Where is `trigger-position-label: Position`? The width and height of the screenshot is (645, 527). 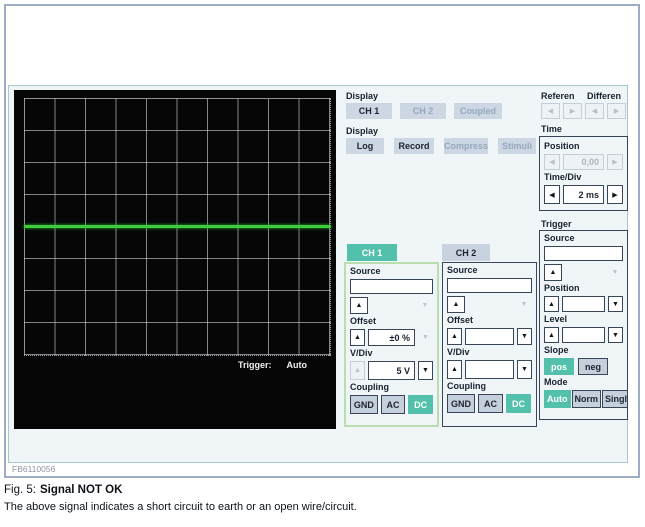 trigger-position-label: Position is located at coordinates (562, 288).